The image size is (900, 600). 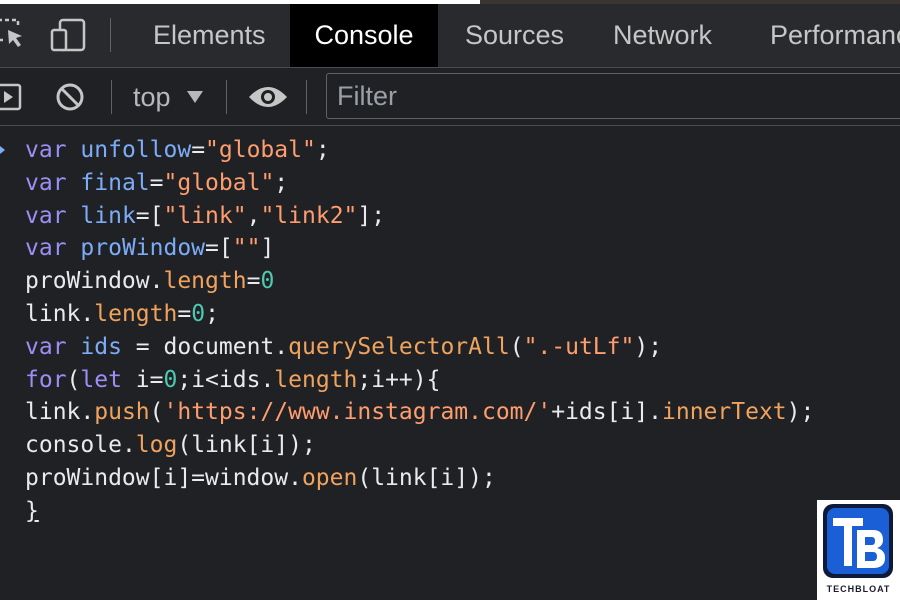 I want to click on code-line: var unfollow="global";, so click(x=177, y=150).